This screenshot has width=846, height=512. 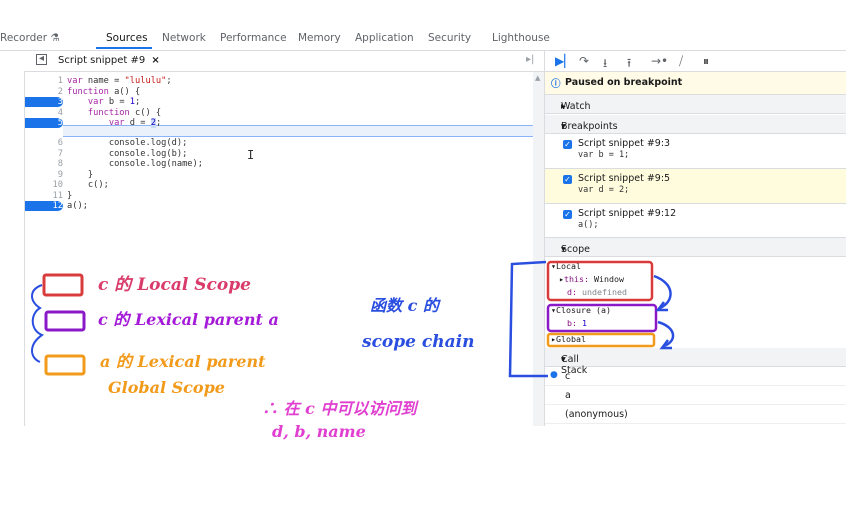 I want to click on annotation-scope-chain: scope chain, so click(x=418, y=342).